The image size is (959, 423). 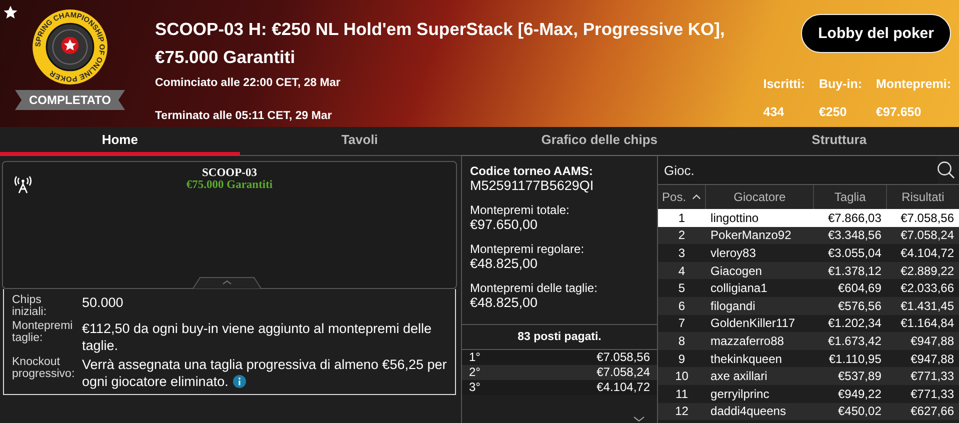 I want to click on player-row: 9 thekinkqueen €1.110,95 €947,88, so click(x=808, y=359).